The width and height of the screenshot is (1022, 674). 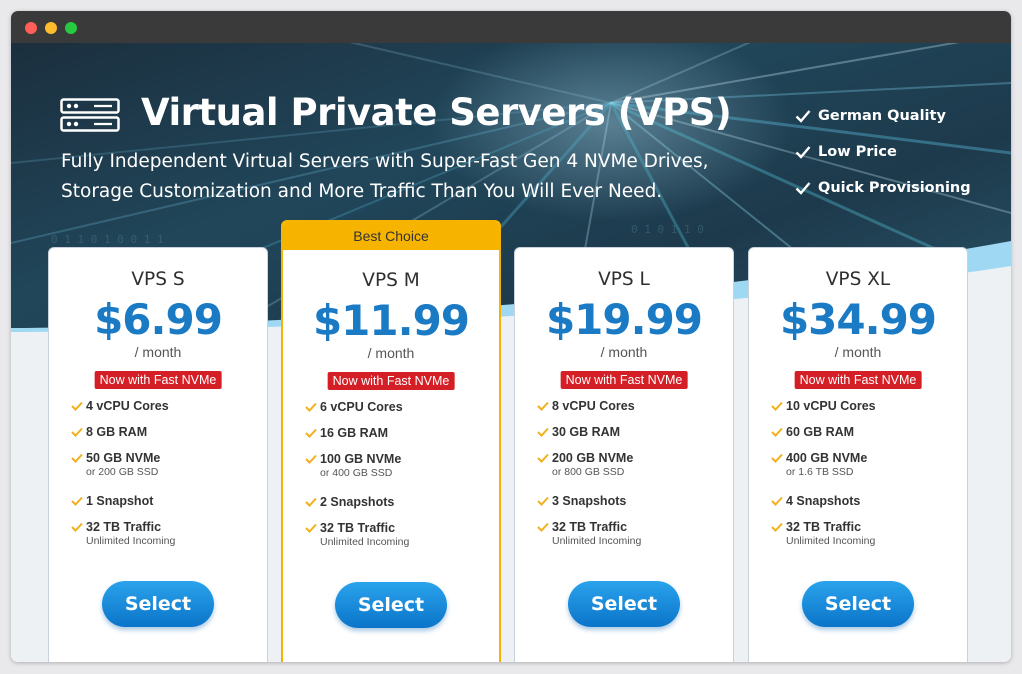 What do you see at coordinates (120, 501) in the screenshot?
I see `spec-value: 1 Snapshot` at bounding box center [120, 501].